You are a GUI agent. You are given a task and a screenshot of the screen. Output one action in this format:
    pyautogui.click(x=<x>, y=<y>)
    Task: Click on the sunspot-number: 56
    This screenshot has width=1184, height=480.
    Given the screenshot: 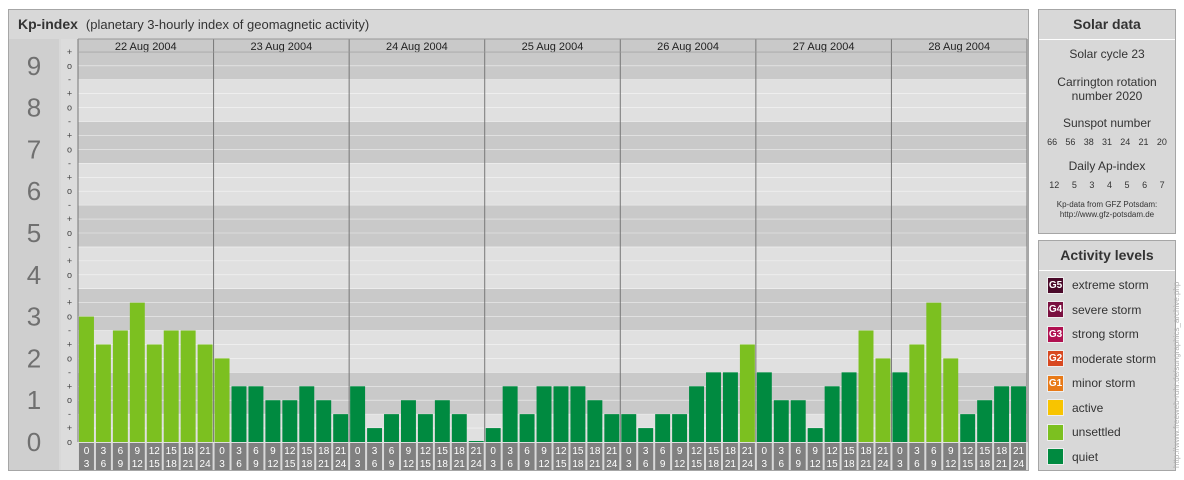 What is the action you would take?
    pyautogui.click(x=1070, y=142)
    